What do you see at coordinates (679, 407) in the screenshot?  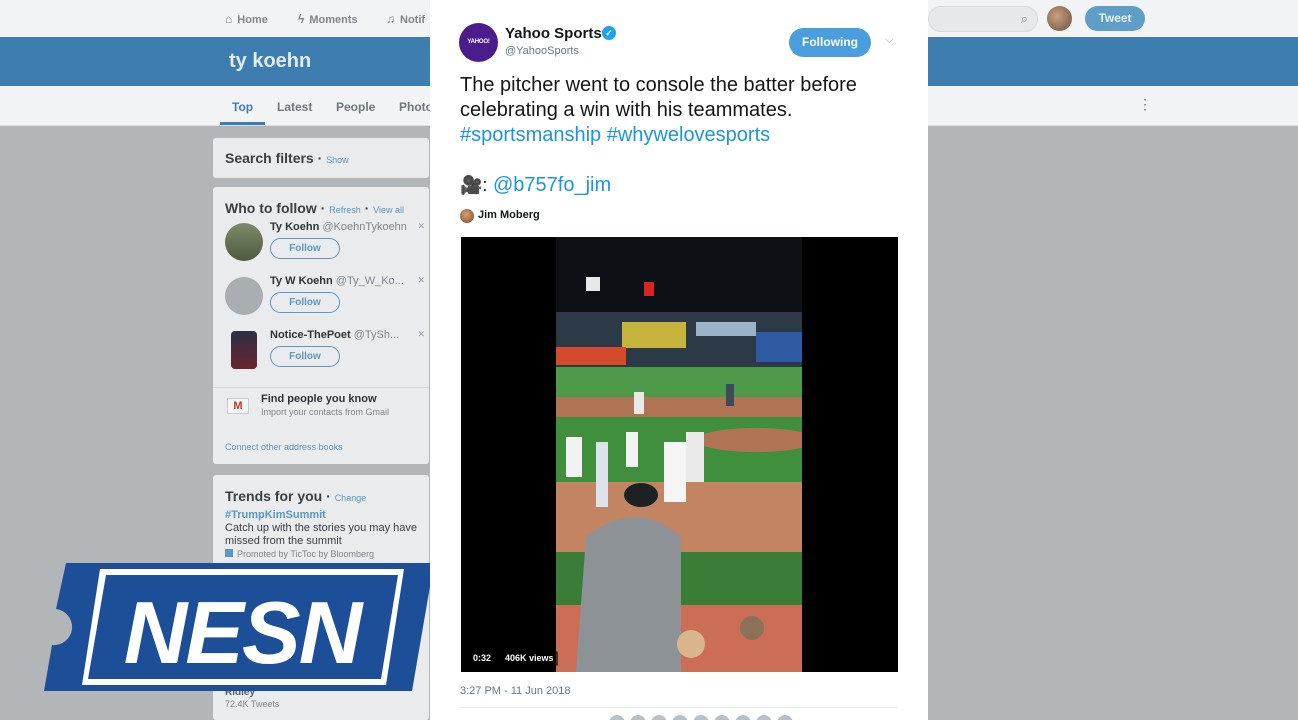 I see `warning-track` at bounding box center [679, 407].